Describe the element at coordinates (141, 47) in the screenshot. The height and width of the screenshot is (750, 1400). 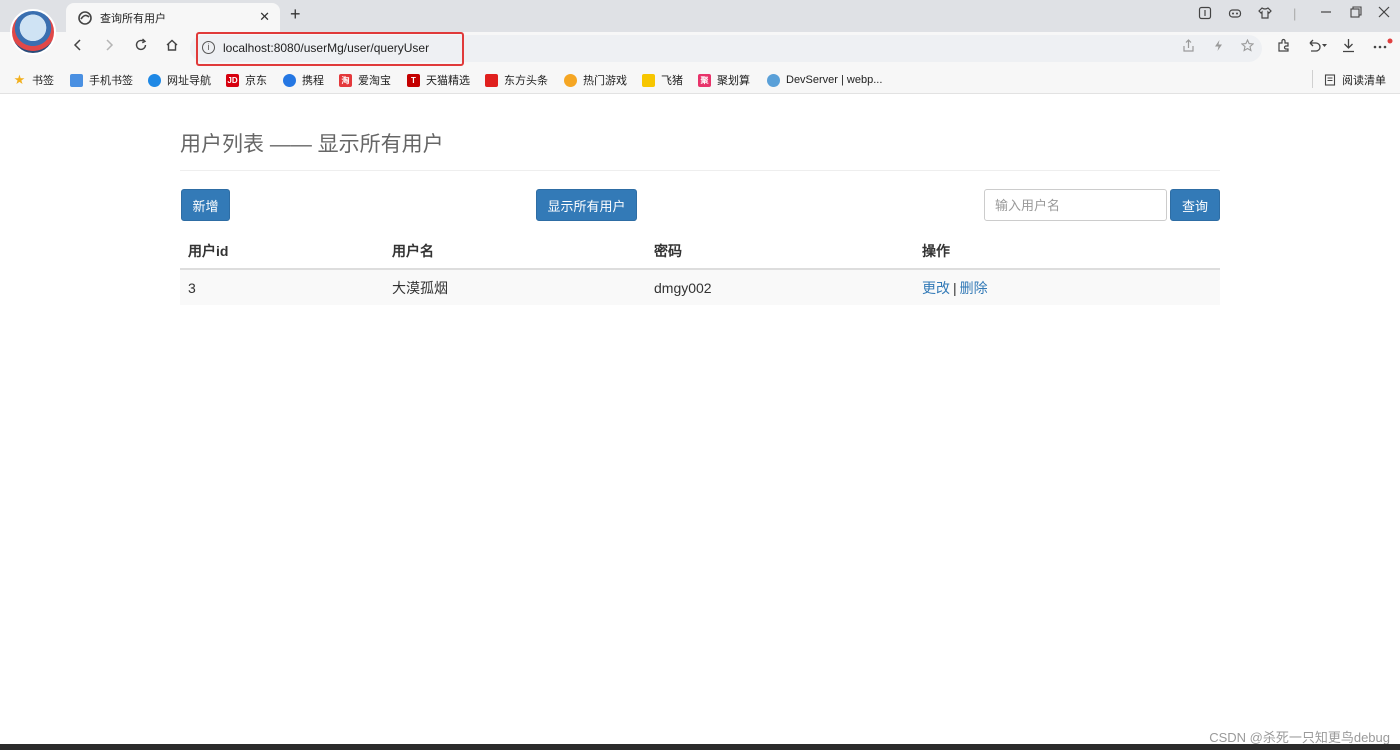
I see `refresh-icon` at that location.